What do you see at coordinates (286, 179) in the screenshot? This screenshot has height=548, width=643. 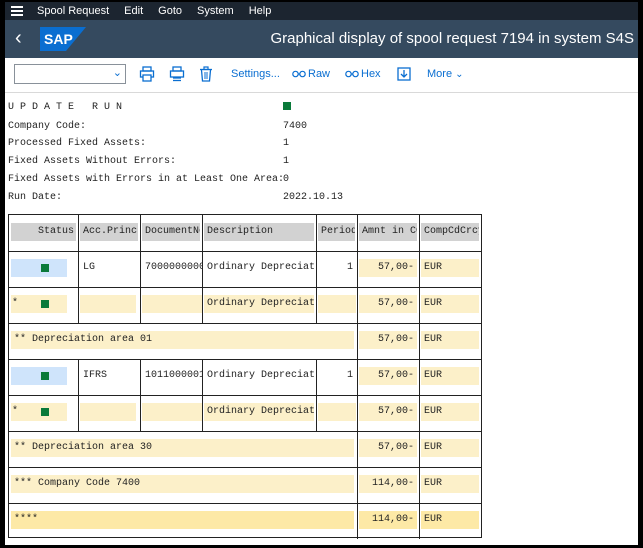 I see `with-errors-value: 0` at bounding box center [286, 179].